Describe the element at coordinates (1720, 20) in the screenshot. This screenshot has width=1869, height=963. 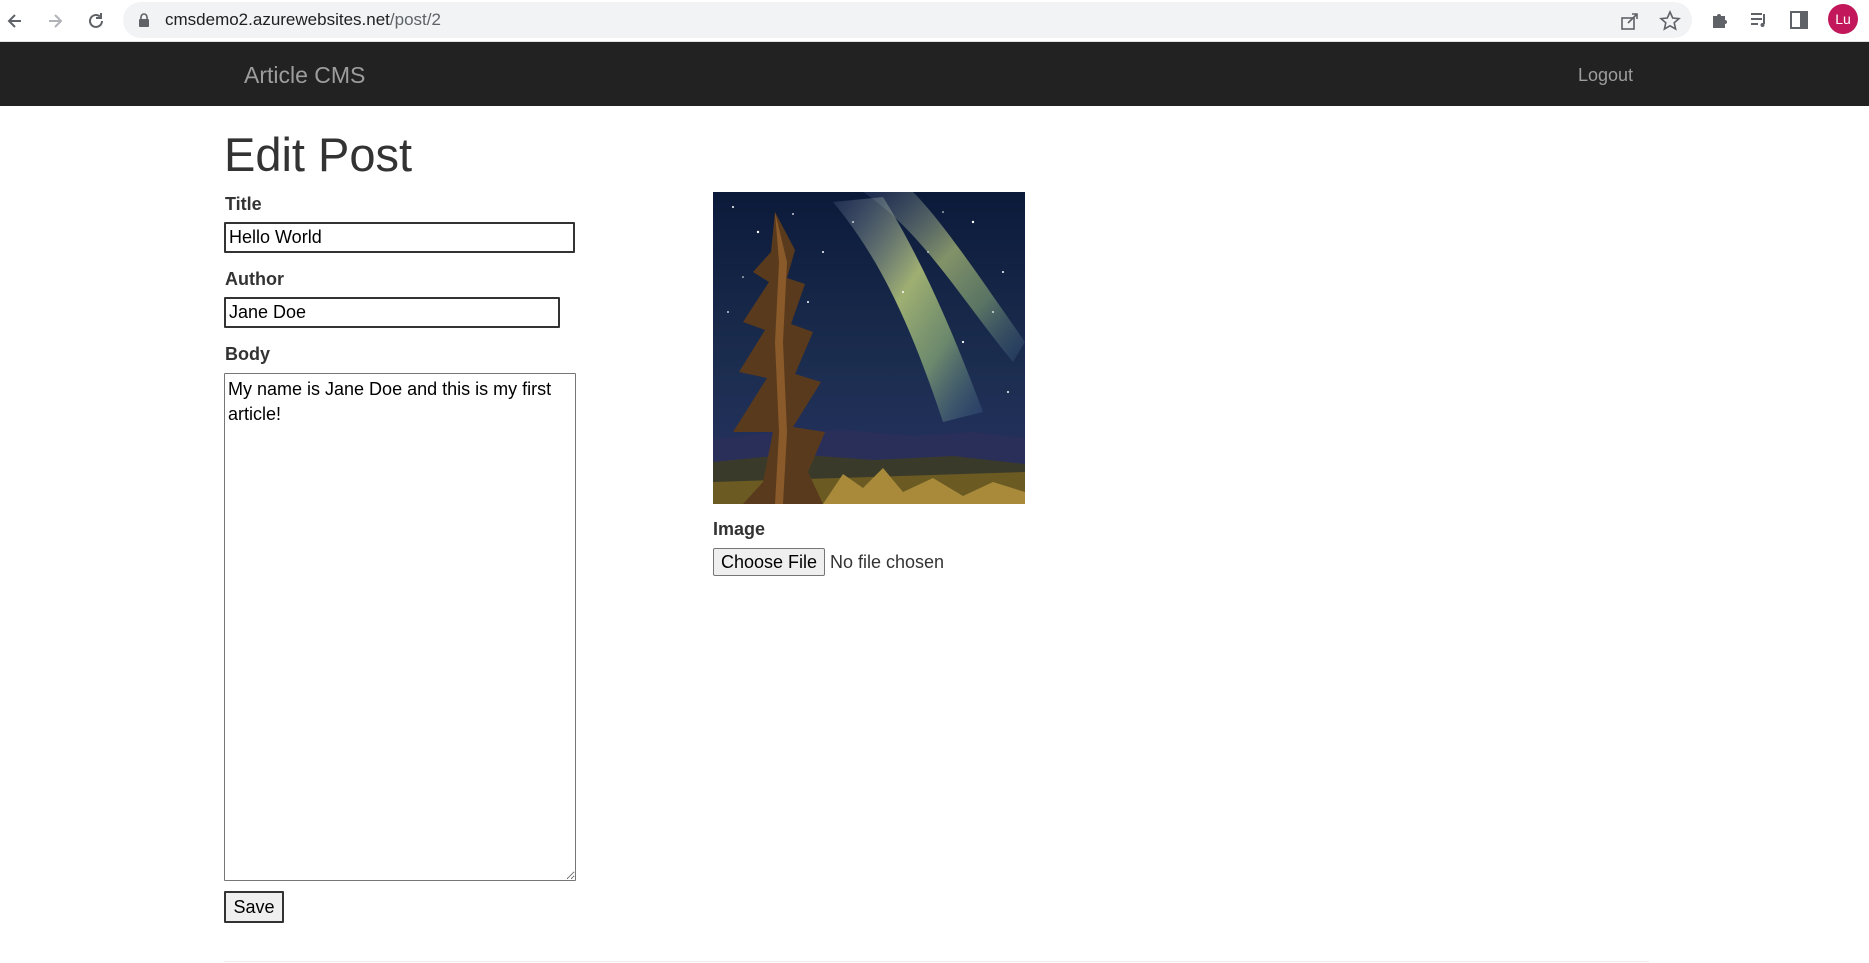
I see `puzzle-icon` at that location.